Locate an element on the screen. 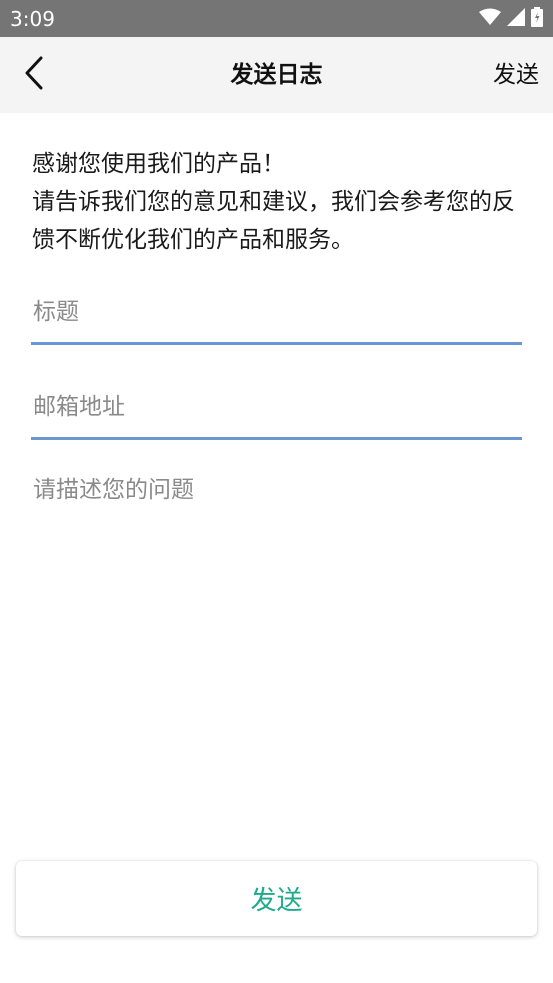 The height and width of the screenshot is (983, 553). app-bar: 发送日志 发送 is located at coordinates (276, 75).